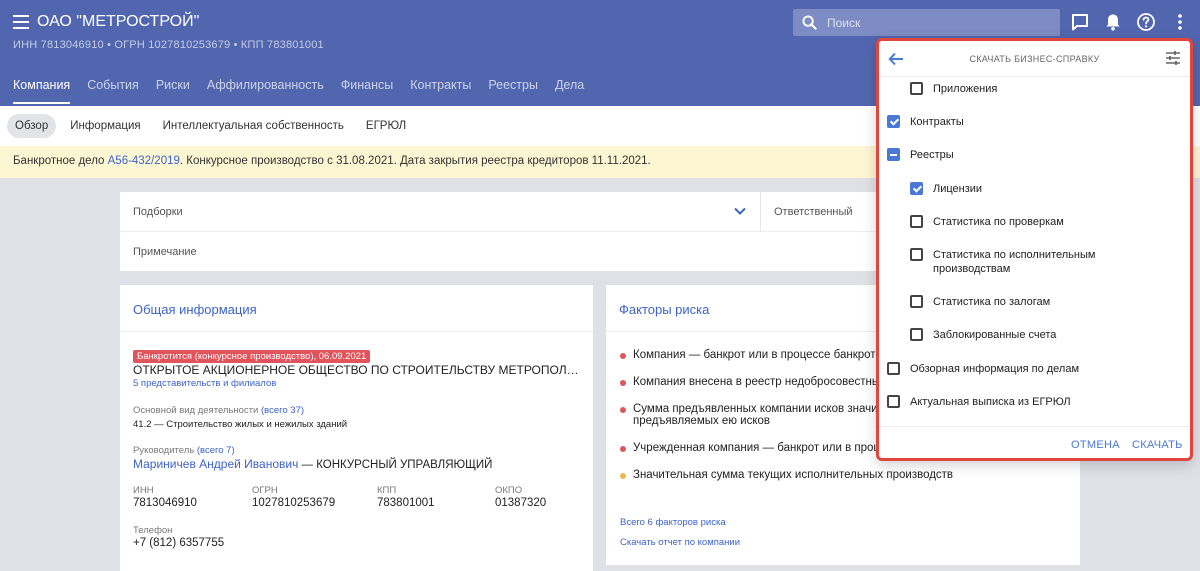  Describe the element at coordinates (144, 161) in the screenshot. I see `banner-case-link: А56-432/2019` at that location.